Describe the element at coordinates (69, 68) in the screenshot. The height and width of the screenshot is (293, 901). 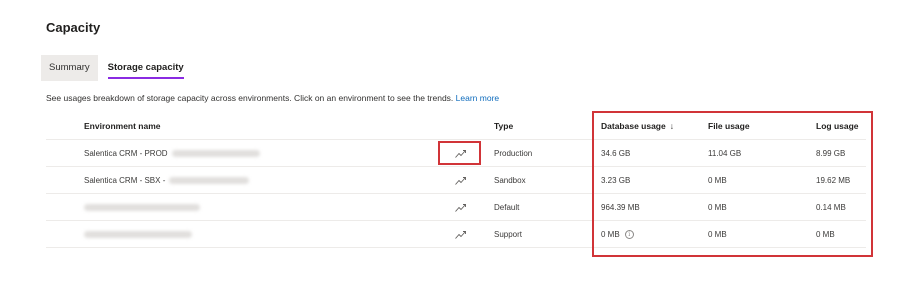
I see `tab-summary: Summary` at that location.